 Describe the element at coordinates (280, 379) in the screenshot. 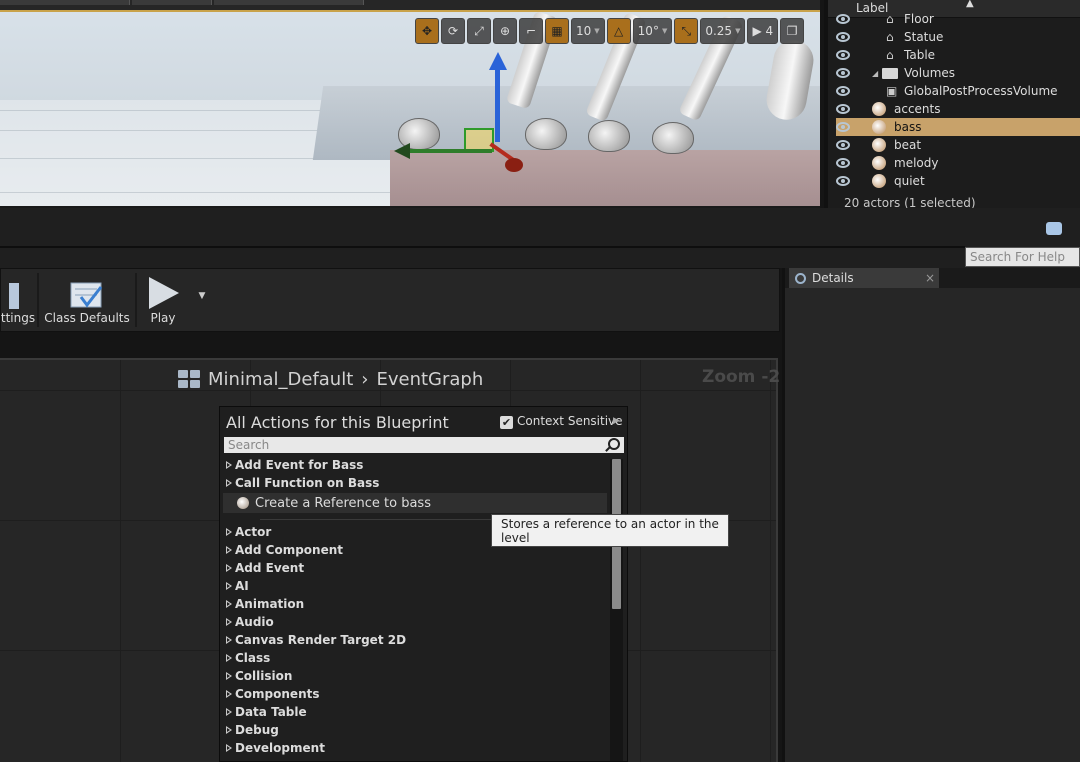

I see `breadcrumb-root: Minimal_Default` at that location.